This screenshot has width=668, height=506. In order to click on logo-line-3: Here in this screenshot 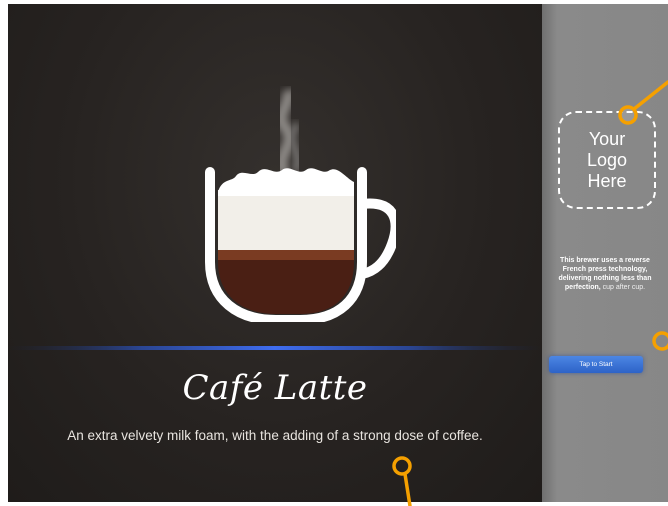, I will do `click(607, 180)`.